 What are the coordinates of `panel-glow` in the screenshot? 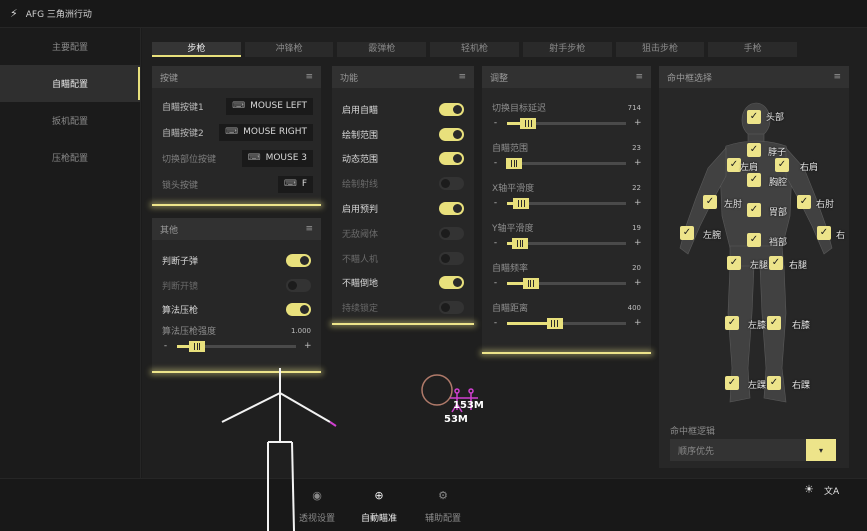 It's located at (236, 372).